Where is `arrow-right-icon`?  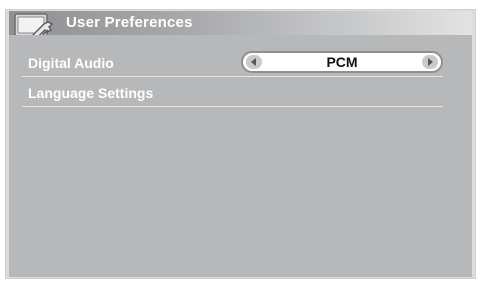
arrow-right-icon is located at coordinates (430, 62).